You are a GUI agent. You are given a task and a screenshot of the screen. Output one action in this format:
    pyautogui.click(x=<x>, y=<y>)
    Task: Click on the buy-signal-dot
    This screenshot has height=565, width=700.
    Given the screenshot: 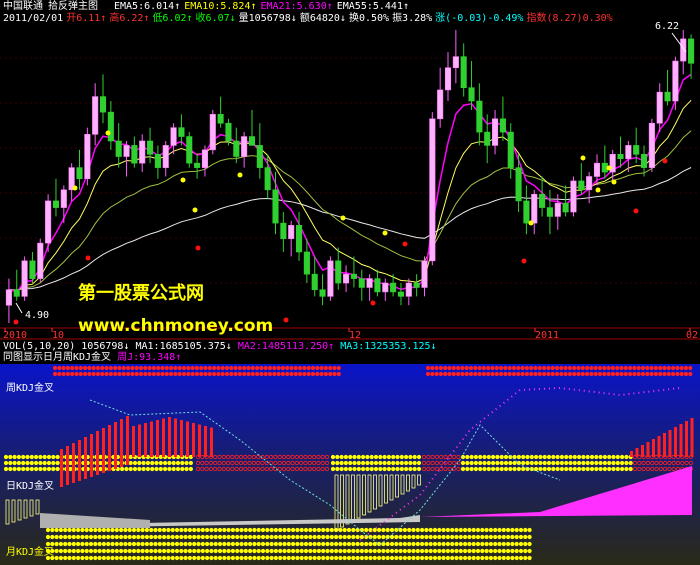 What is the action you would take?
    pyautogui.click(x=614, y=182)
    